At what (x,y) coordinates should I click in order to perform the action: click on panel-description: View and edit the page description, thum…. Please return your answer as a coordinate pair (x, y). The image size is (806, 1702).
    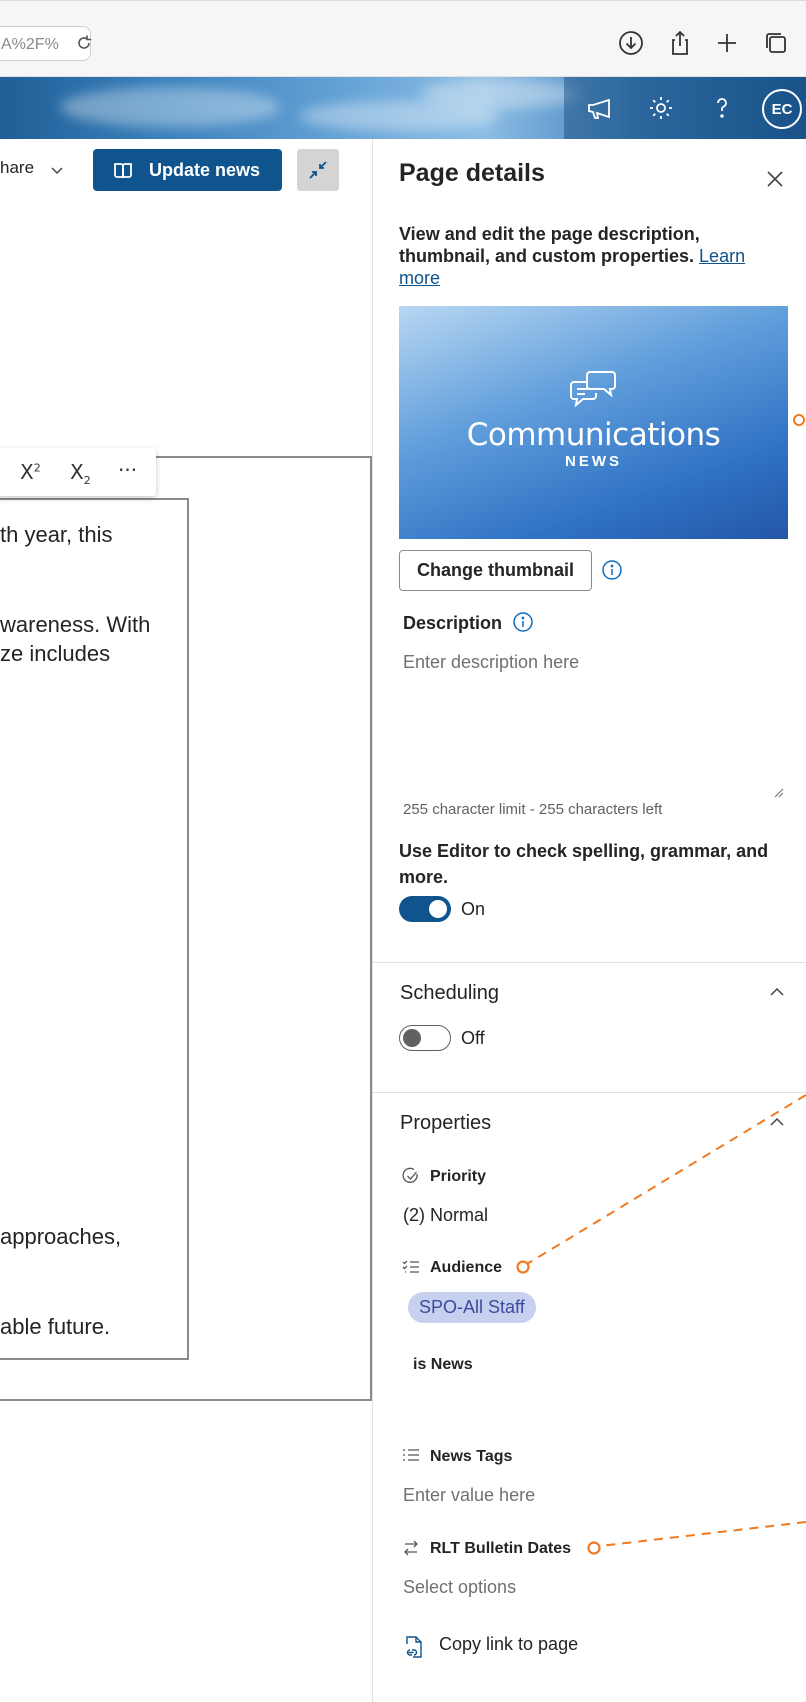
    Looking at the image, I should click on (572, 256).